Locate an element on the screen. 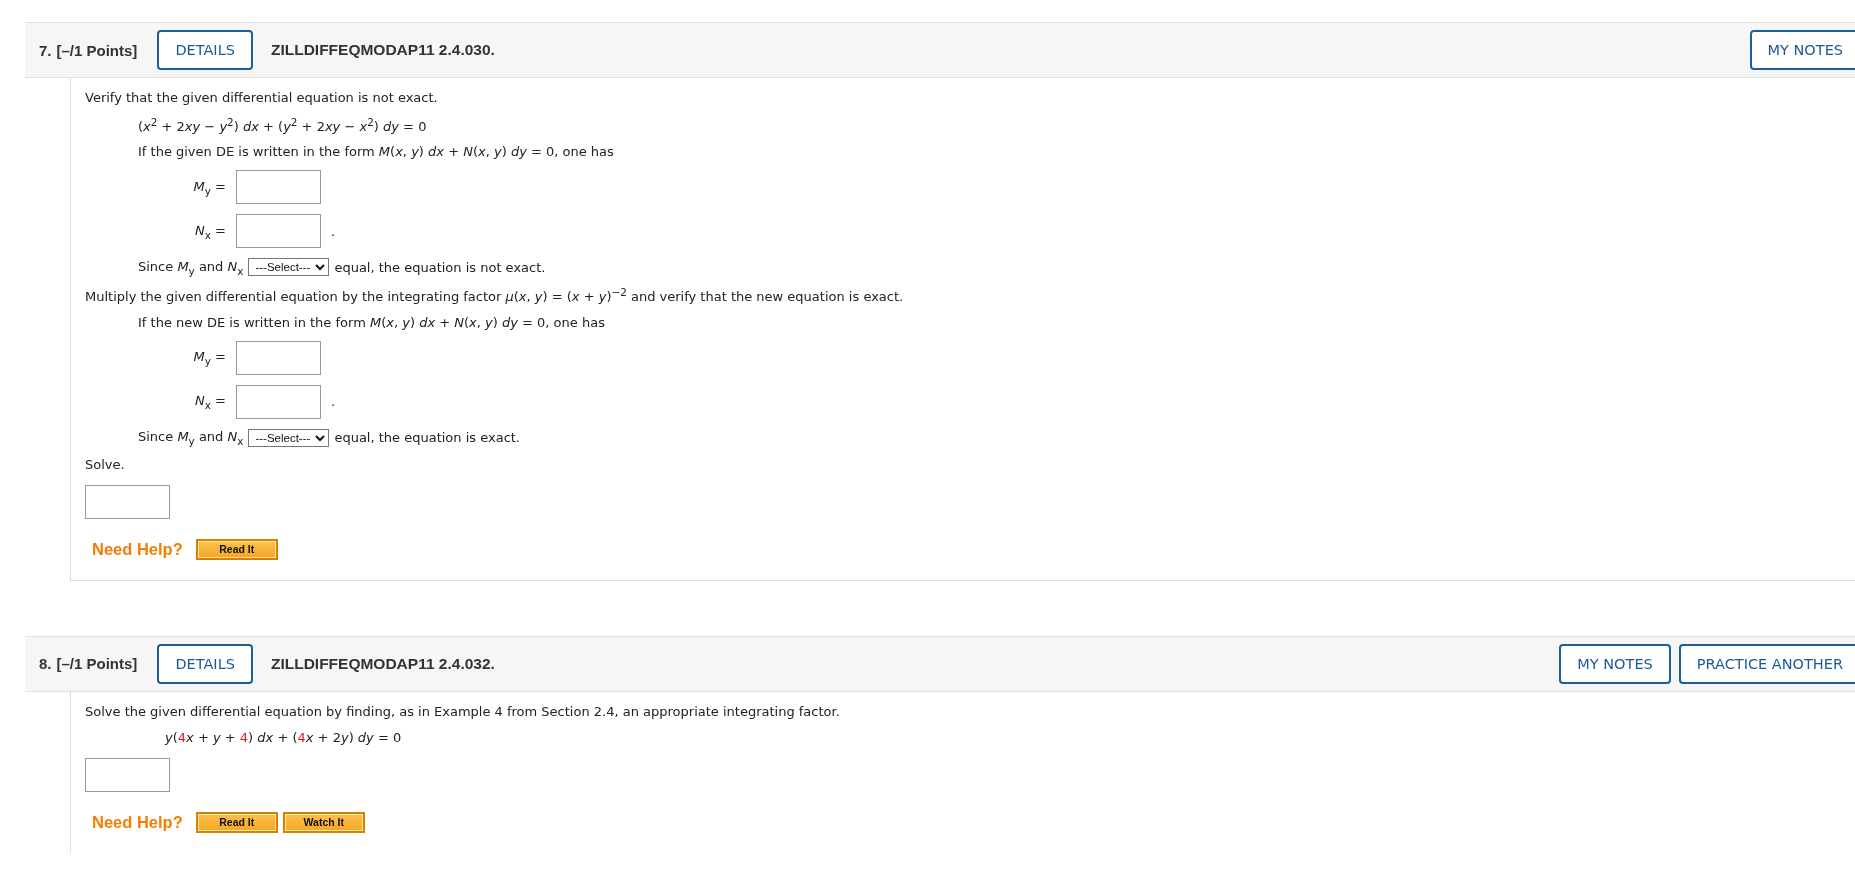  problem-code: ZILLDIFFEQMODAP11 2.4.032. is located at coordinates (382, 663).